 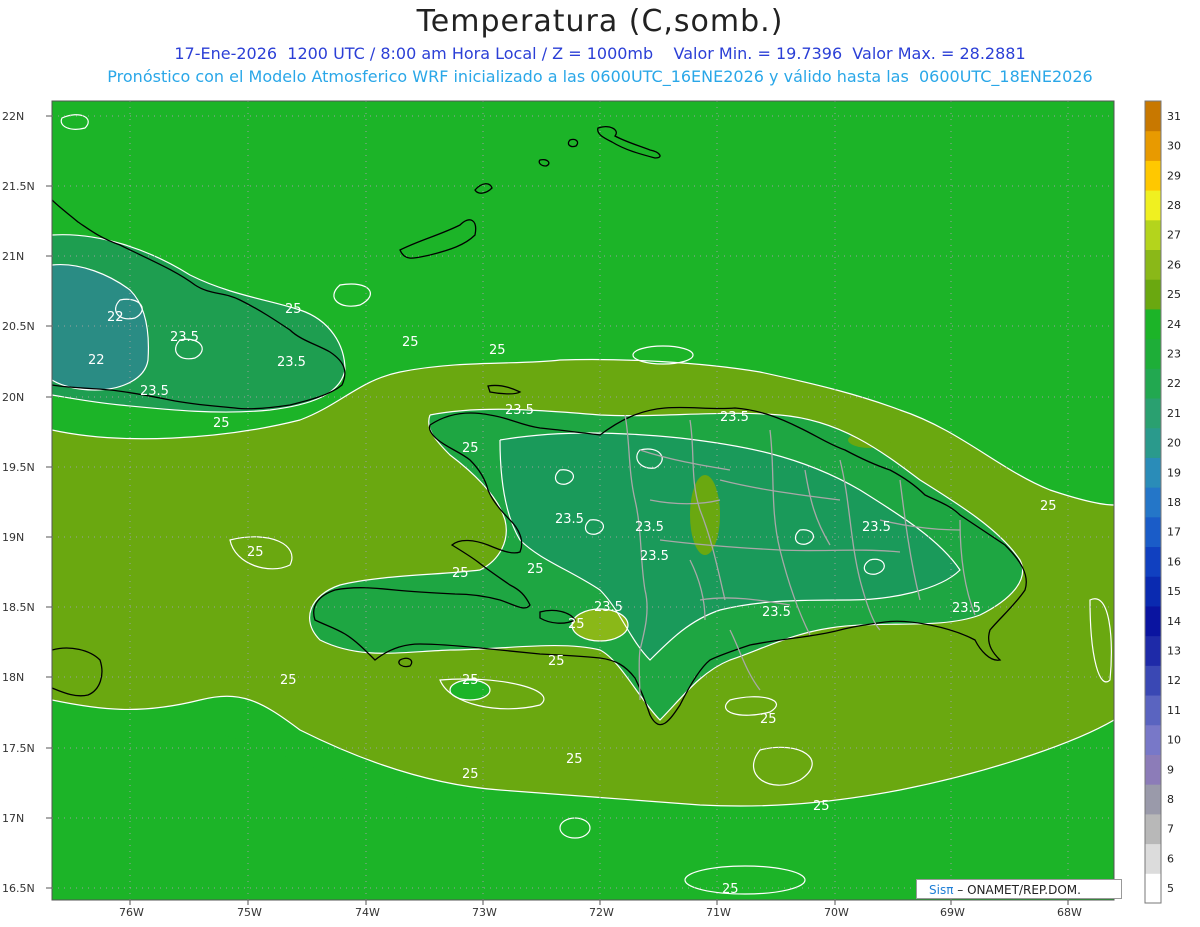 What do you see at coordinates (1174, 651) in the screenshot?
I see `colorbar-label: 13` at bounding box center [1174, 651].